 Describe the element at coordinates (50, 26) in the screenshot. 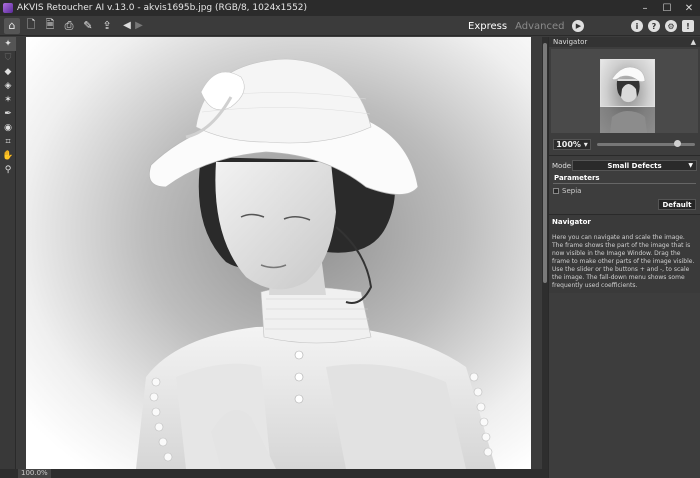

I see `save-file-icon: 🗎` at that location.